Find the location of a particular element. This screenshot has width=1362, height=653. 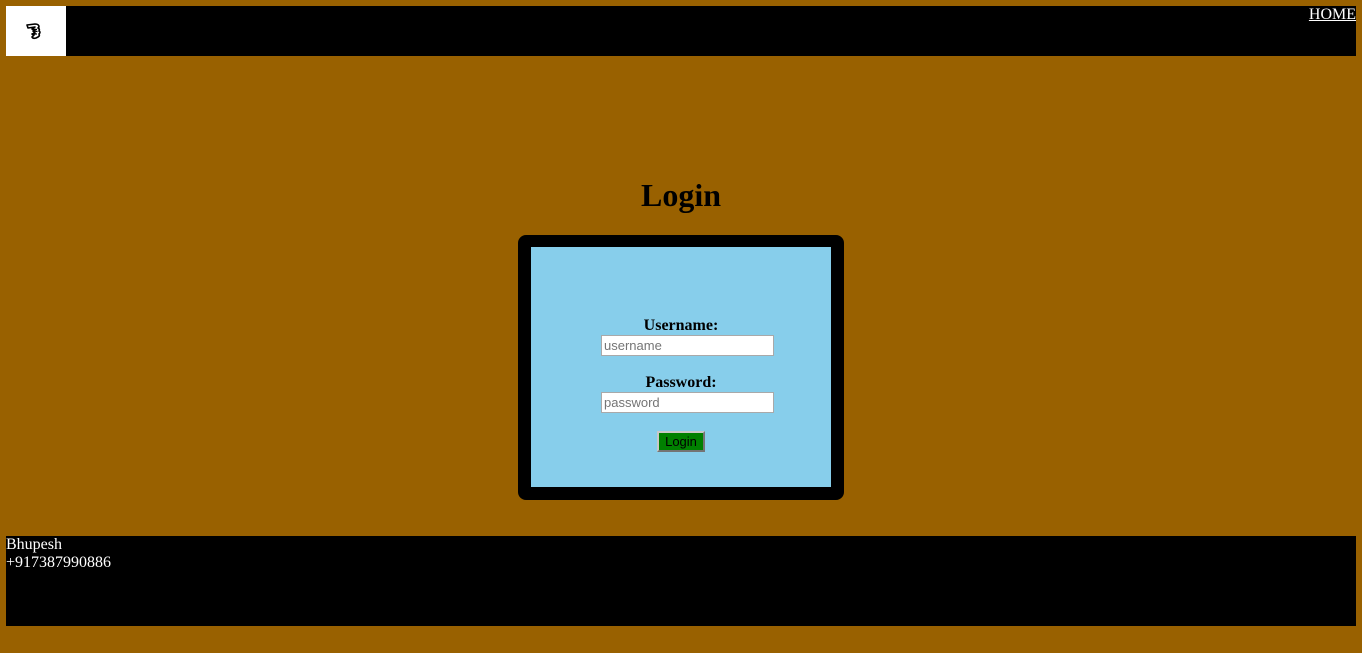

login-form: Username: Password: Login is located at coordinates (681, 367).